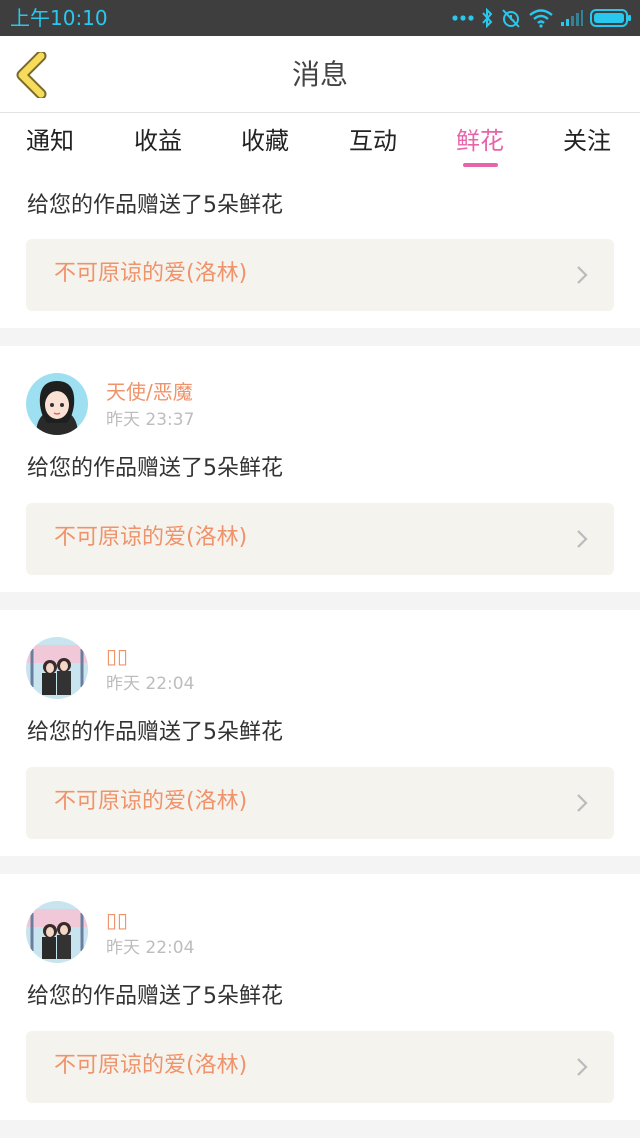  What do you see at coordinates (57, 404) in the screenshot?
I see `avatar-girl-icon` at bounding box center [57, 404].